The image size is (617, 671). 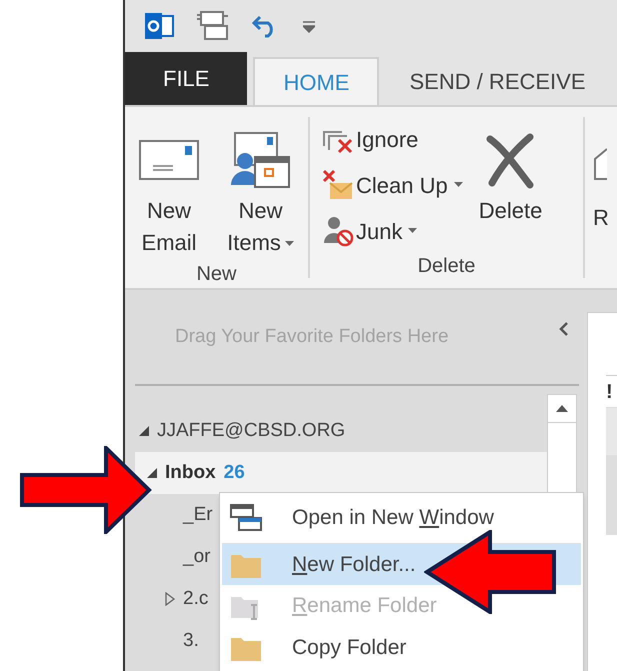 I want to click on unread-count: 26, so click(x=234, y=472).